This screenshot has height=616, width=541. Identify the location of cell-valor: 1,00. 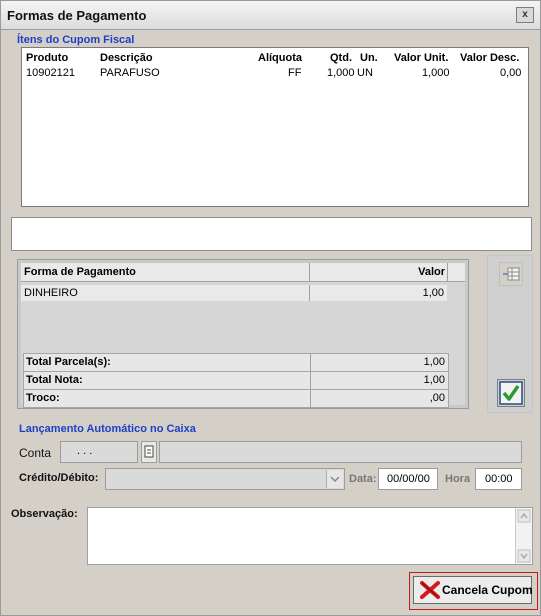
(433, 293).